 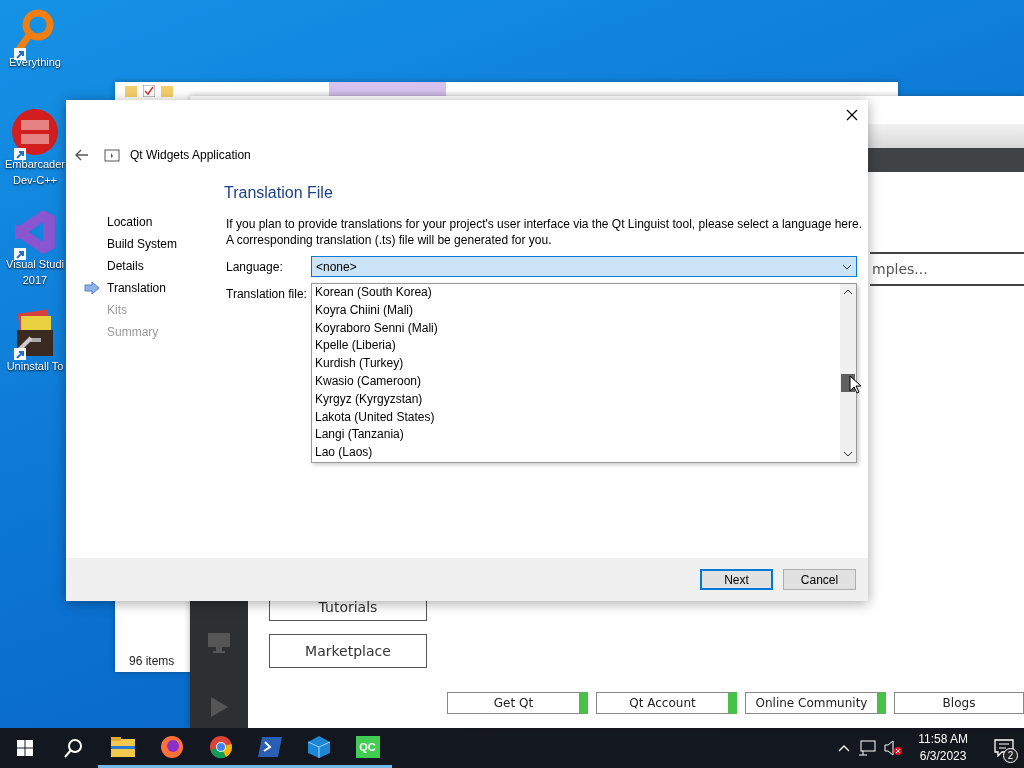 What do you see at coordinates (117, 310) in the screenshot?
I see `wizard-step: Kits` at bounding box center [117, 310].